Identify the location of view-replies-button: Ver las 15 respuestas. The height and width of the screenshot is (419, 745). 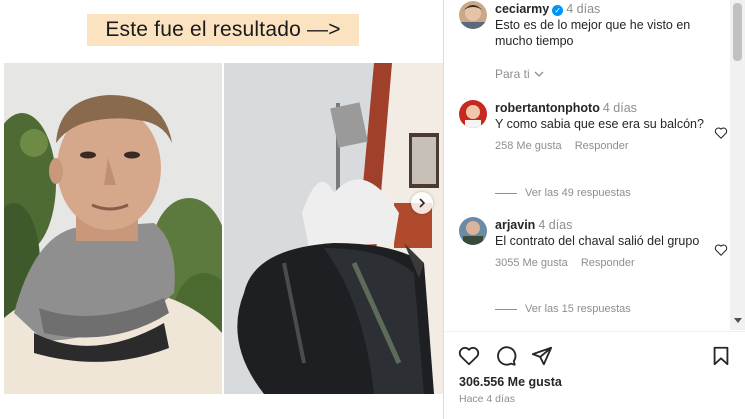
(563, 309).